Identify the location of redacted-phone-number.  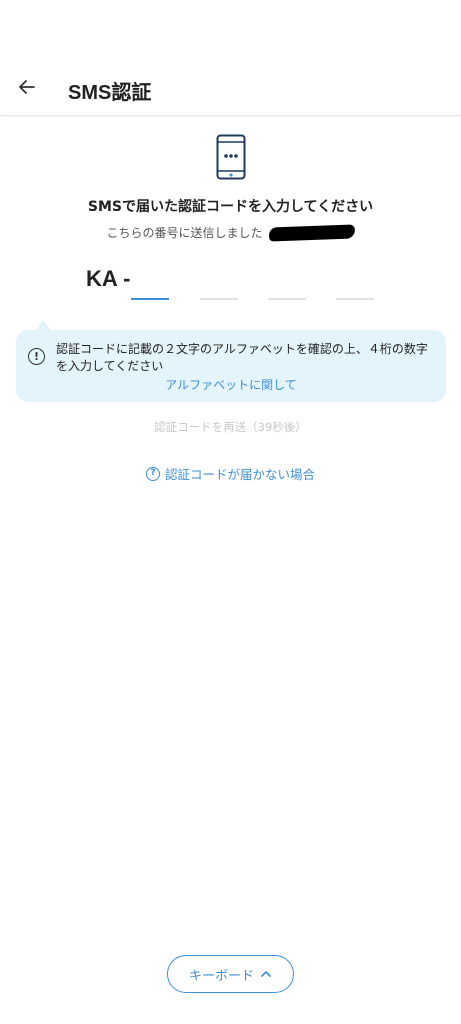
(311, 232).